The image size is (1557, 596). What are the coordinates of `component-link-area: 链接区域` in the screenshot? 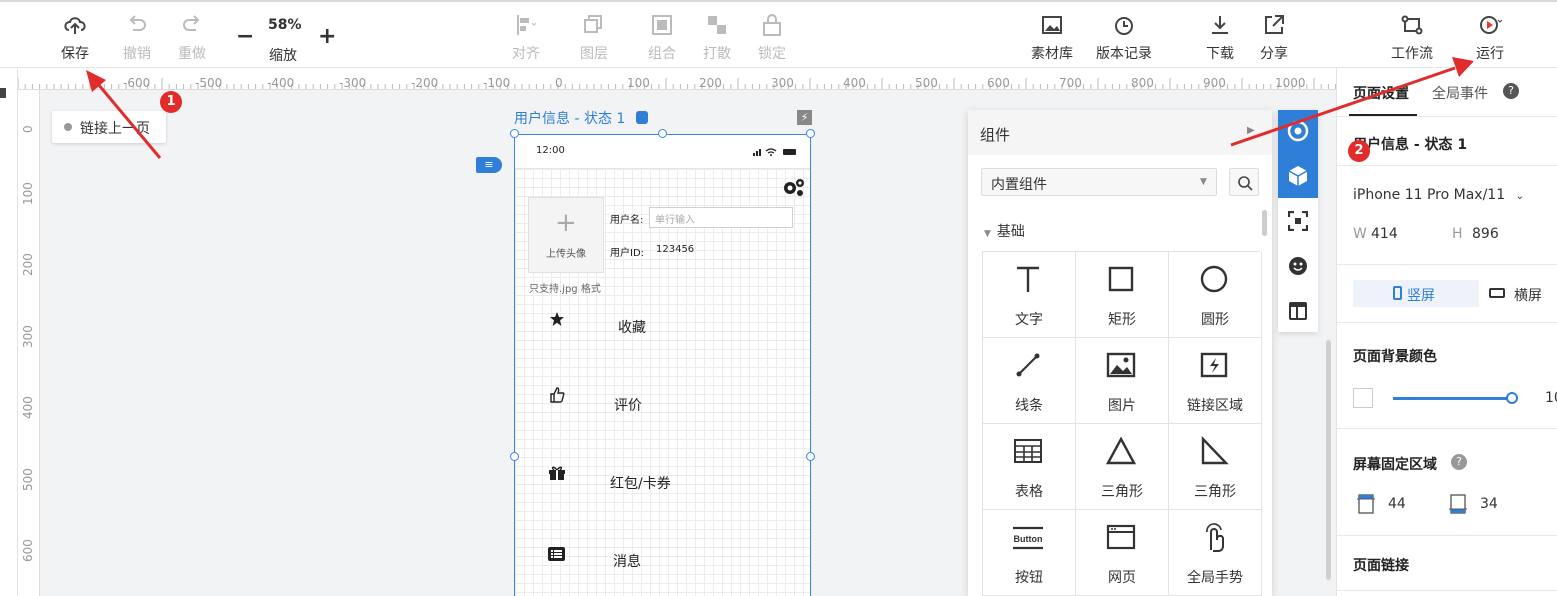 It's located at (1215, 381).